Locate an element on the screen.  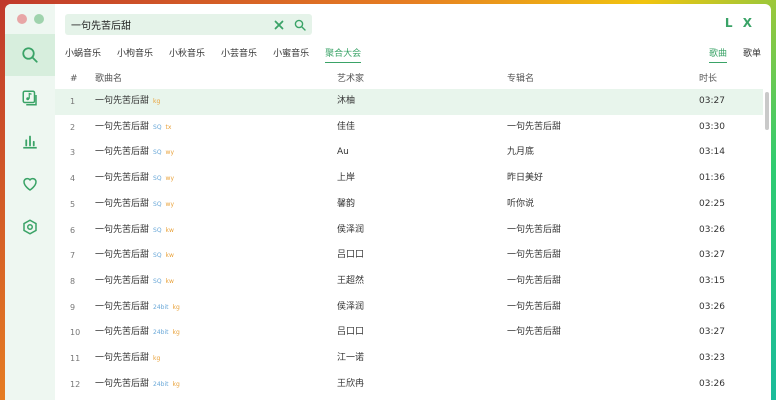
row-number: 11 is located at coordinates (75, 358).